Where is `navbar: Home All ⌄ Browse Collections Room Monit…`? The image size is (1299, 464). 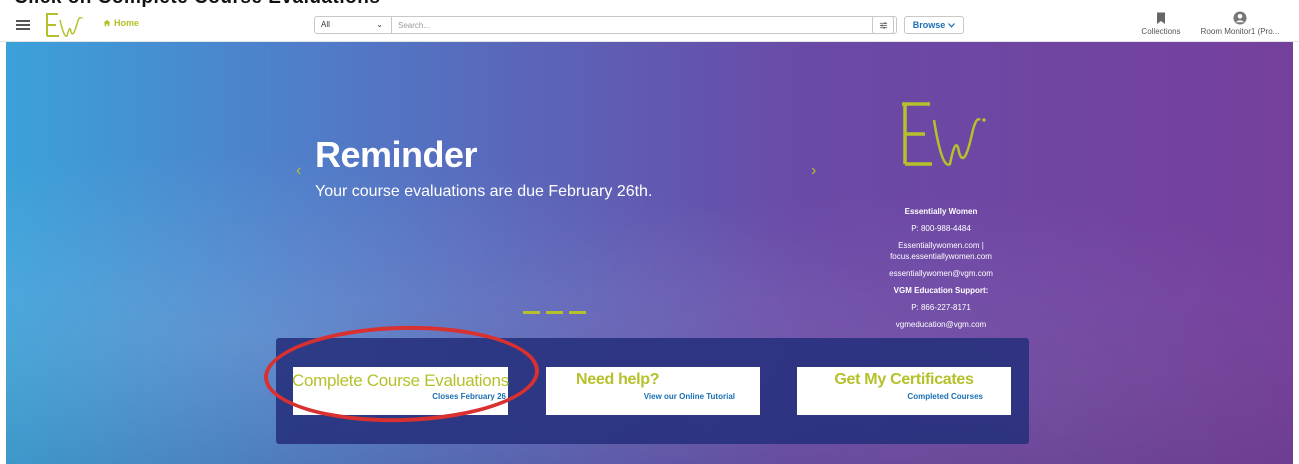
navbar: Home All ⌄ Browse Collections Room Monit… is located at coordinates (649, 25).